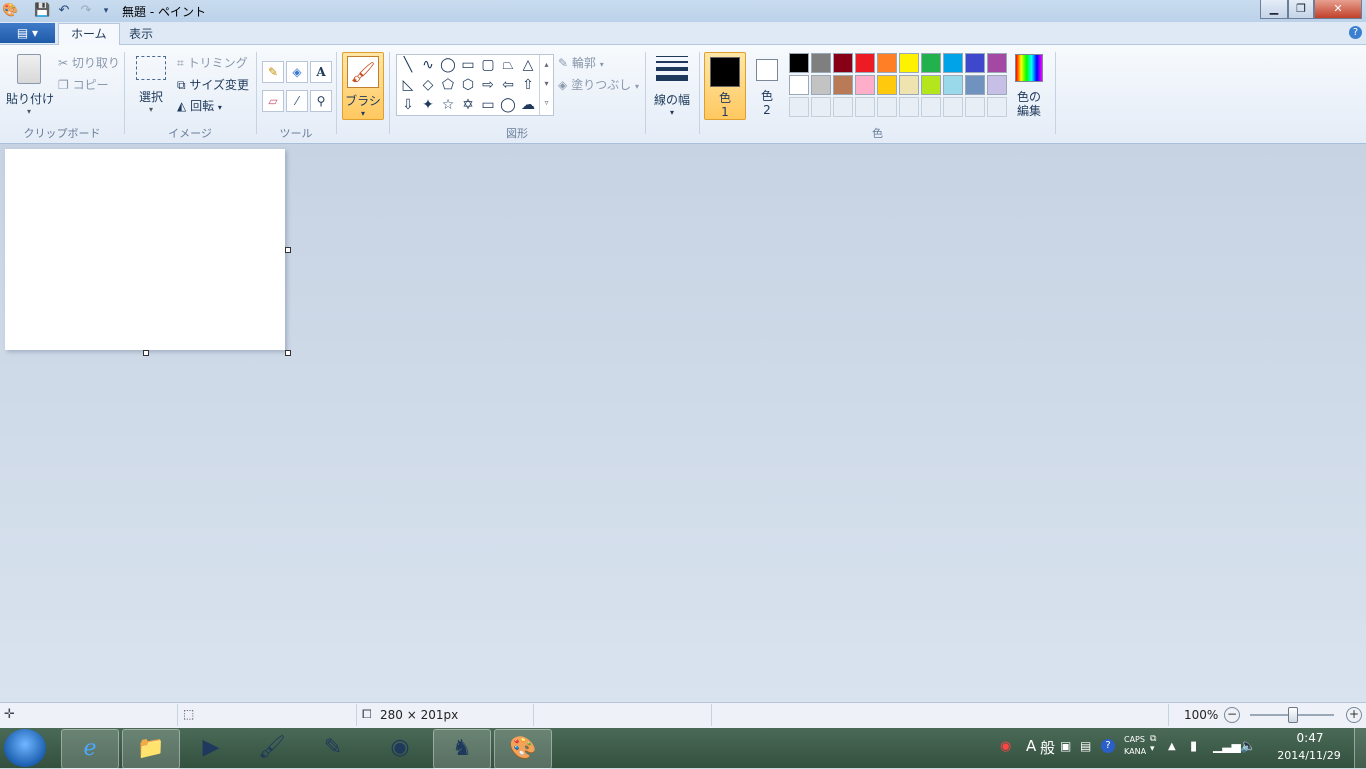 This screenshot has width=1366, height=769. Describe the element at coordinates (672, 86) in the screenshot. I see `line-width-button: 線の幅 ▾` at that location.